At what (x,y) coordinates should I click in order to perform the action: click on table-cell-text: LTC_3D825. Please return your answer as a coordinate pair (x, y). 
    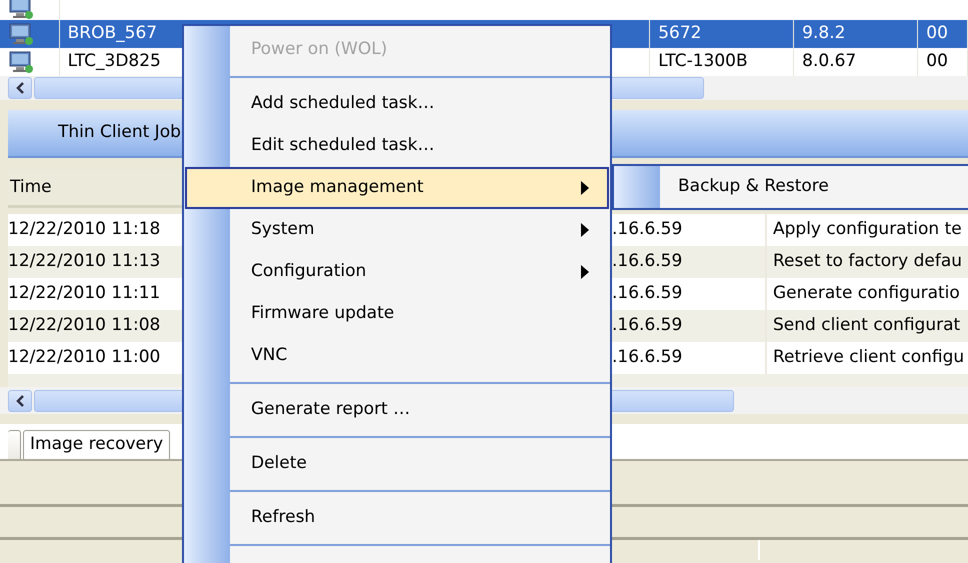
    Looking at the image, I should click on (114, 62).